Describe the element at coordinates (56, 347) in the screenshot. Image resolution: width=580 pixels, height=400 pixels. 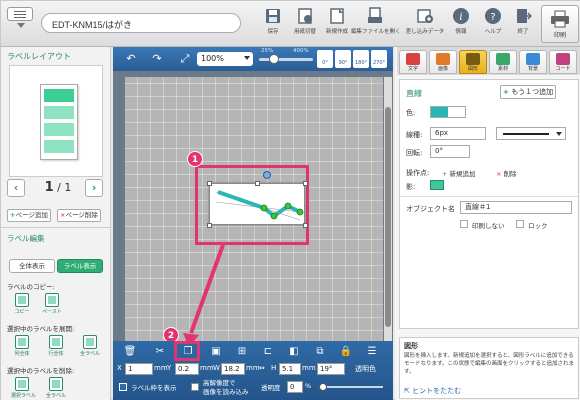
I see `expand-row-button: 行全体` at that location.